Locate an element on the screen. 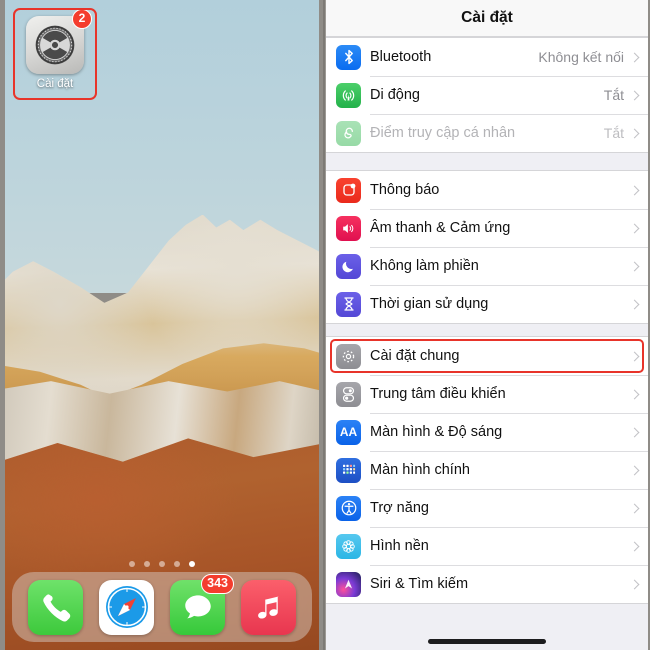 The image size is (650, 650). settings-row-sounds-haptics: Âm thanh & Cảm ứng is located at coordinates (487, 228).